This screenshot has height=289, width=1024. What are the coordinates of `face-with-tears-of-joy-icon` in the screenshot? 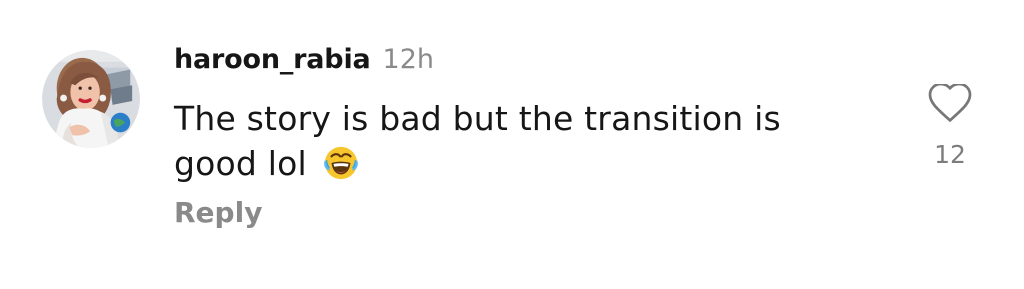 It's located at (341, 163).